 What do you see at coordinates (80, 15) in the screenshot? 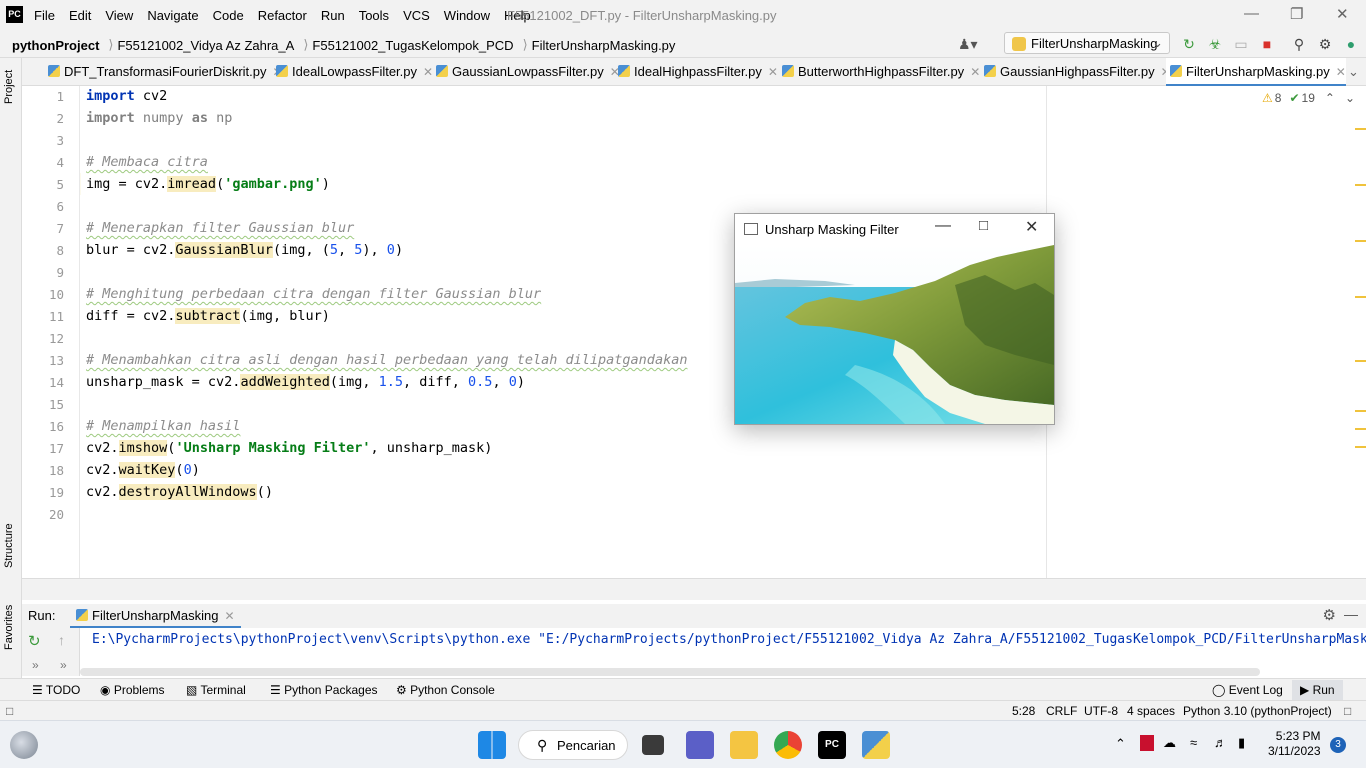
I see `menu-edit: Edit` at bounding box center [80, 15].